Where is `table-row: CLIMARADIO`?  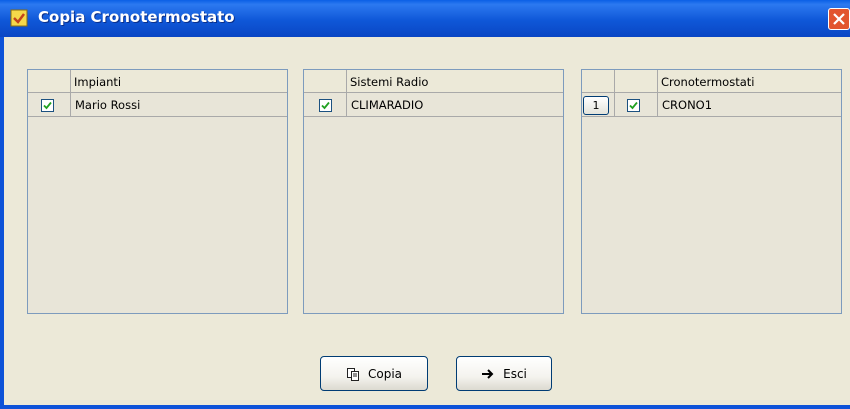
table-row: CLIMARADIO is located at coordinates (433, 105).